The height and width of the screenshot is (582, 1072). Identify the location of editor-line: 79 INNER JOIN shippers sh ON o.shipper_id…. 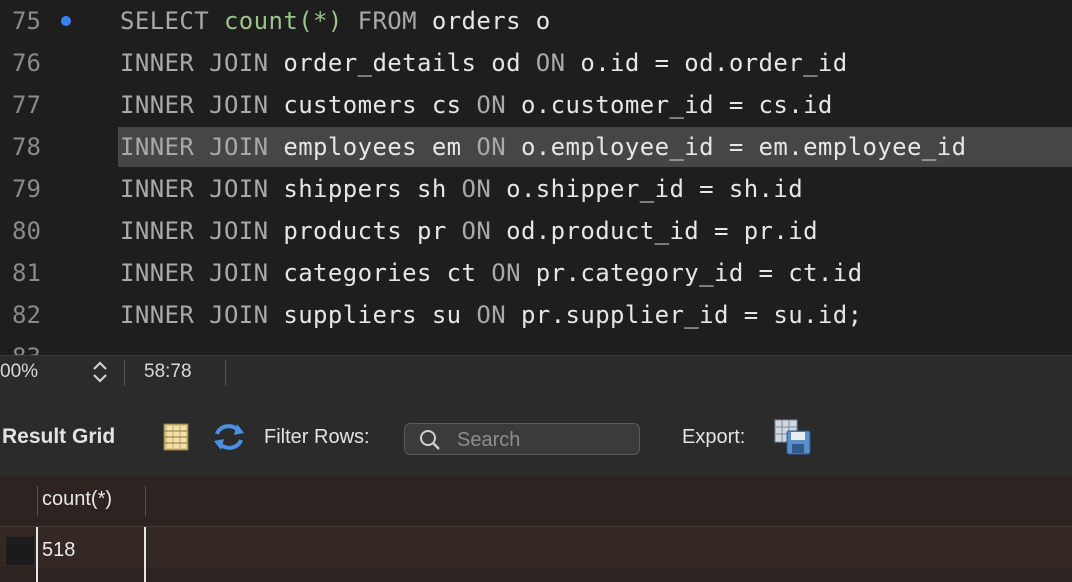
(536, 189).